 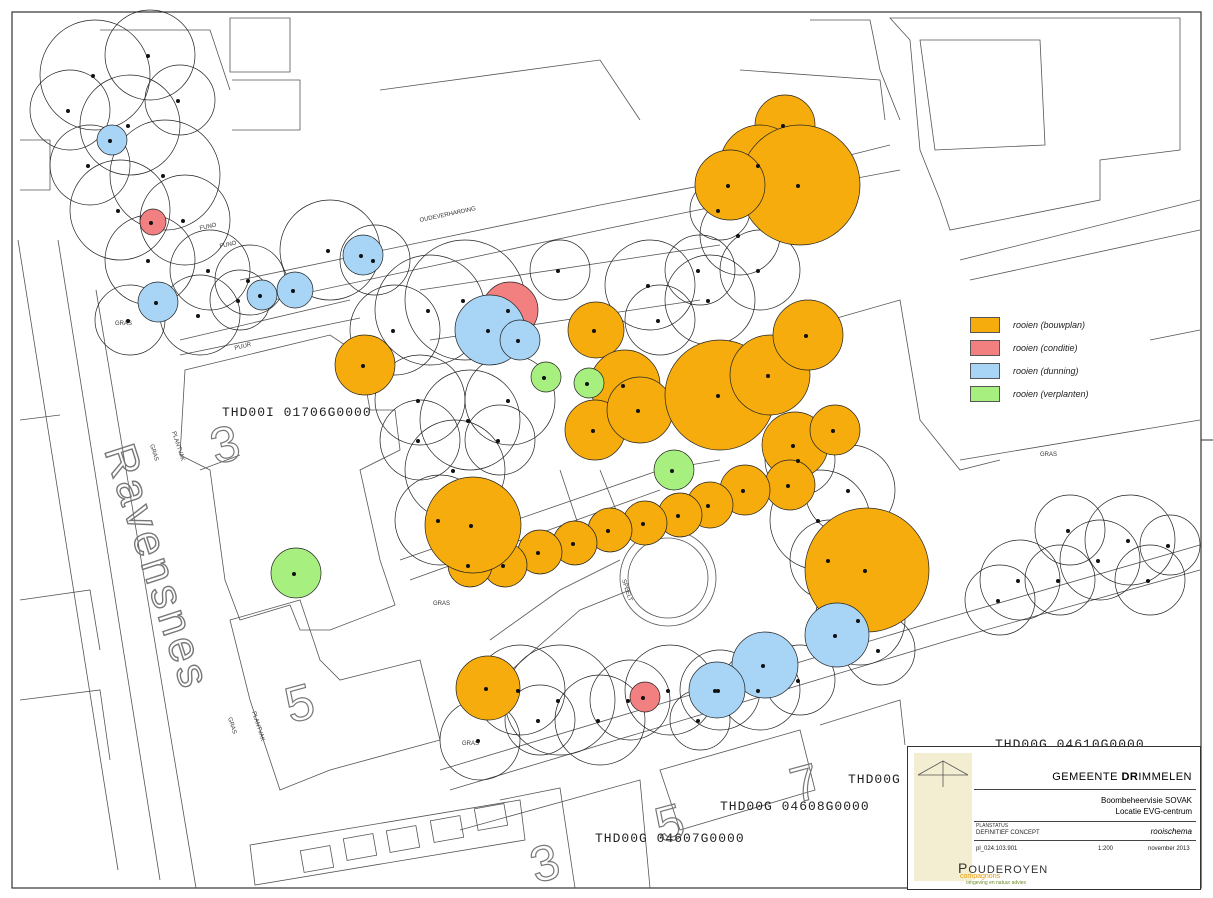 I want to click on drawing-number: pl_024.103.901, so click(x=997, y=849).